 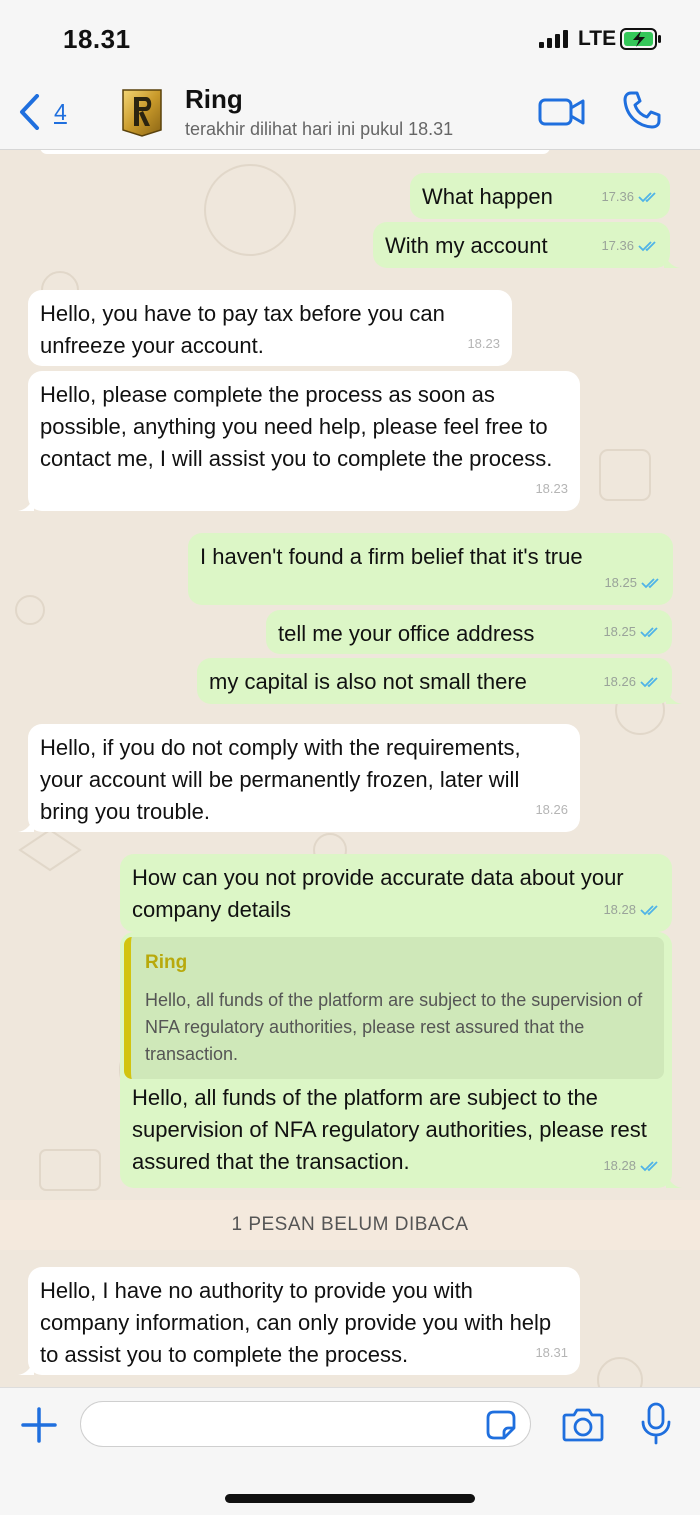 What do you see at coordinates (350, 39) in the screenshot?
I see `status-bar: 18.31 LTE` at bounding box center [350, 39].